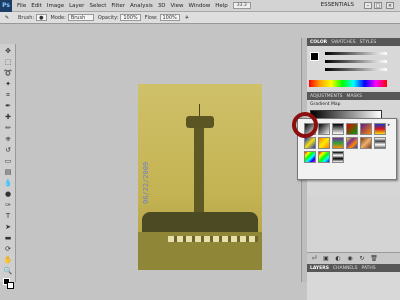 The image size is (400, 300). What do you see at coordinates (97, 6) in the screenshot?
I see `menu-select: Select` at bounding box center [97, 6].